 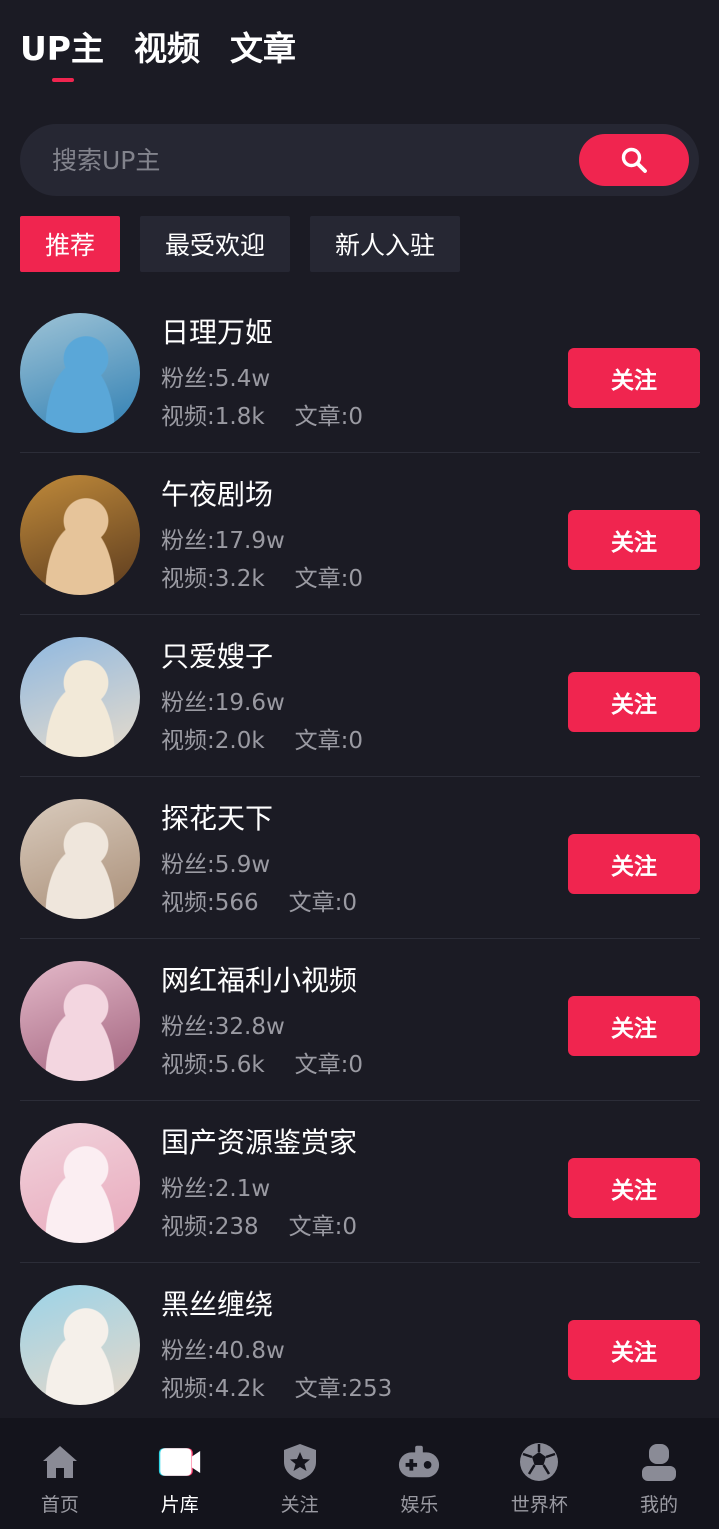 What do you see at coordinates (360, 1020) in the screenshot?
I see `list-item: 网红福利小视频 粉丝:32.8w 视频:5.6k 文章:0 关注` at bounding box center [360, 1020].